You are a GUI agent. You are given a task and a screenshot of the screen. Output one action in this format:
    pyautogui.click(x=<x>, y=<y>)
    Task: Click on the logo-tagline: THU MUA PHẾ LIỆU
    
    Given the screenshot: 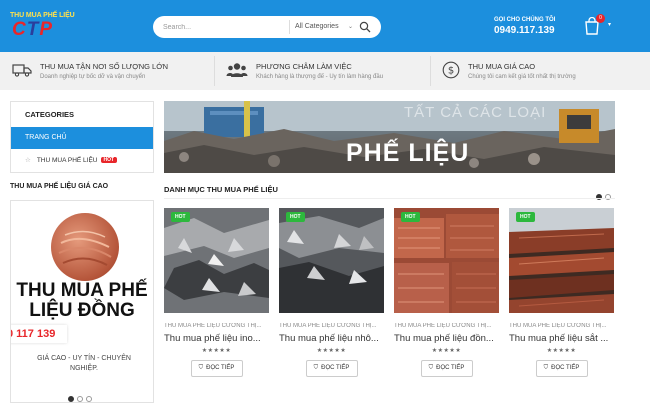 What is the action you would take?
    pyautogui.click(x=42, y=15)
    